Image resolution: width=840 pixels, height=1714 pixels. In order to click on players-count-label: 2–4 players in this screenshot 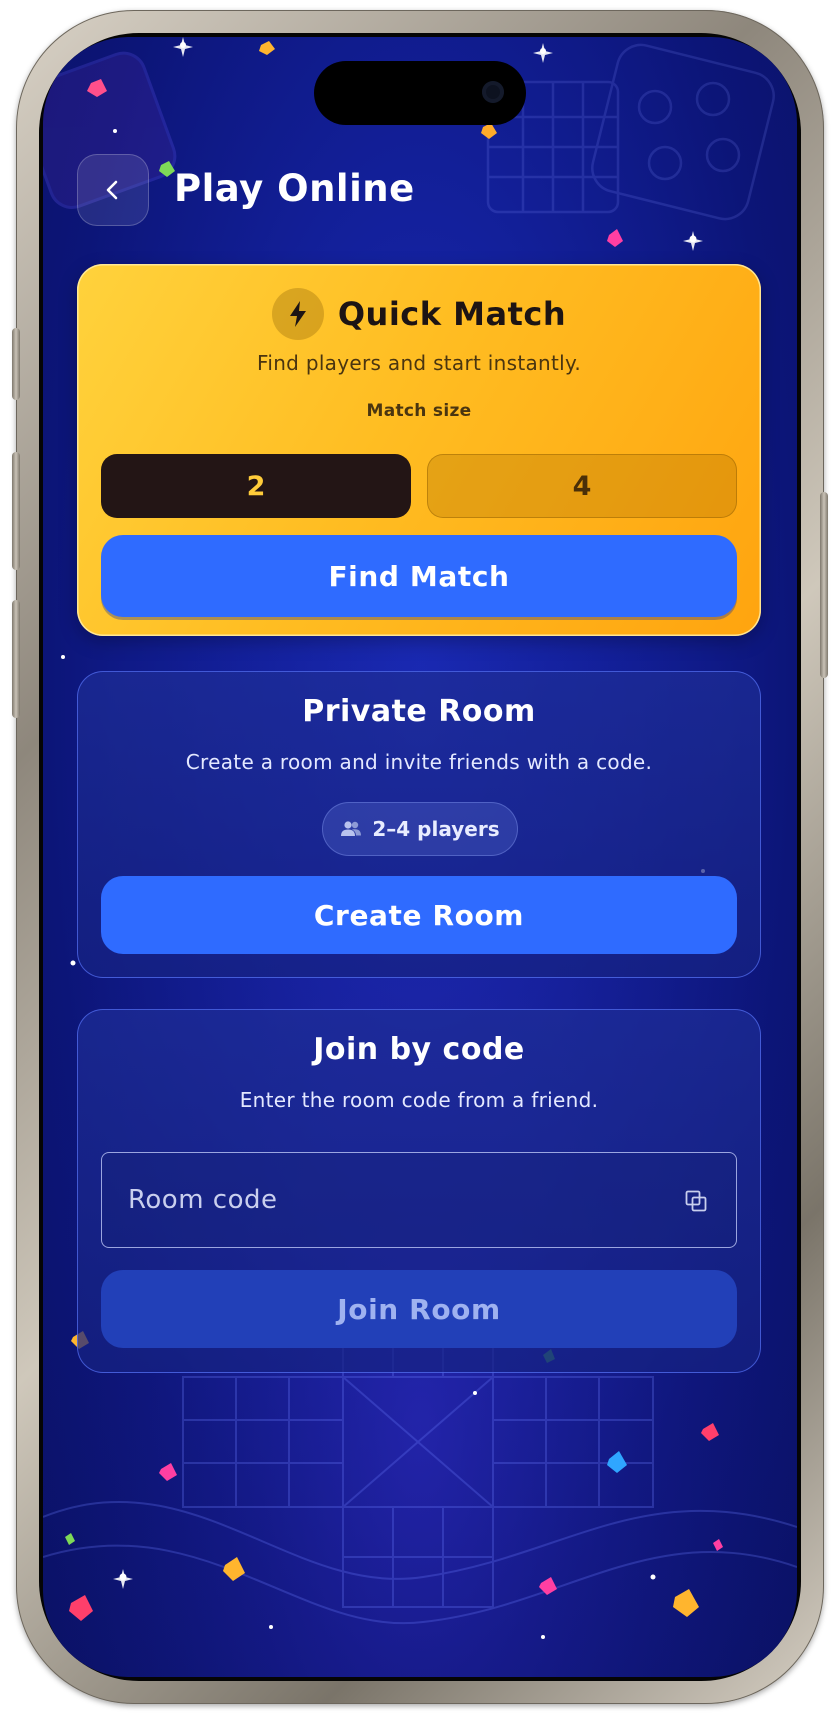, I will do `click(436, 829)`.